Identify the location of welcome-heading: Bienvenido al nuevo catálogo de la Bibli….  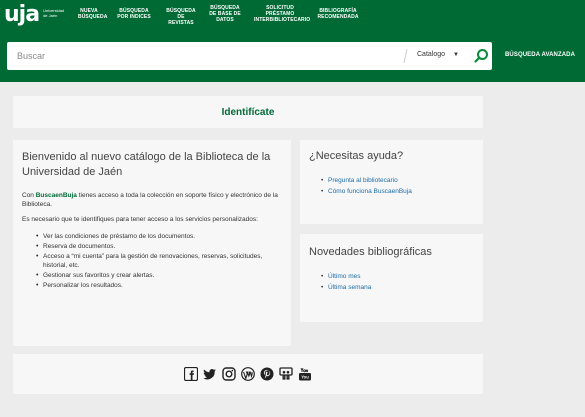
(146, 164).